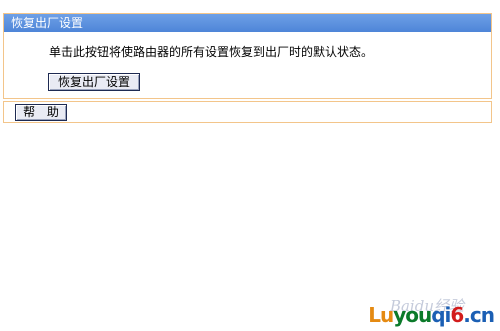  What do you see at coordinates (479, 315) in the screenshot?
I see `watermark-part: .cn` at bounding box center [479, 315].